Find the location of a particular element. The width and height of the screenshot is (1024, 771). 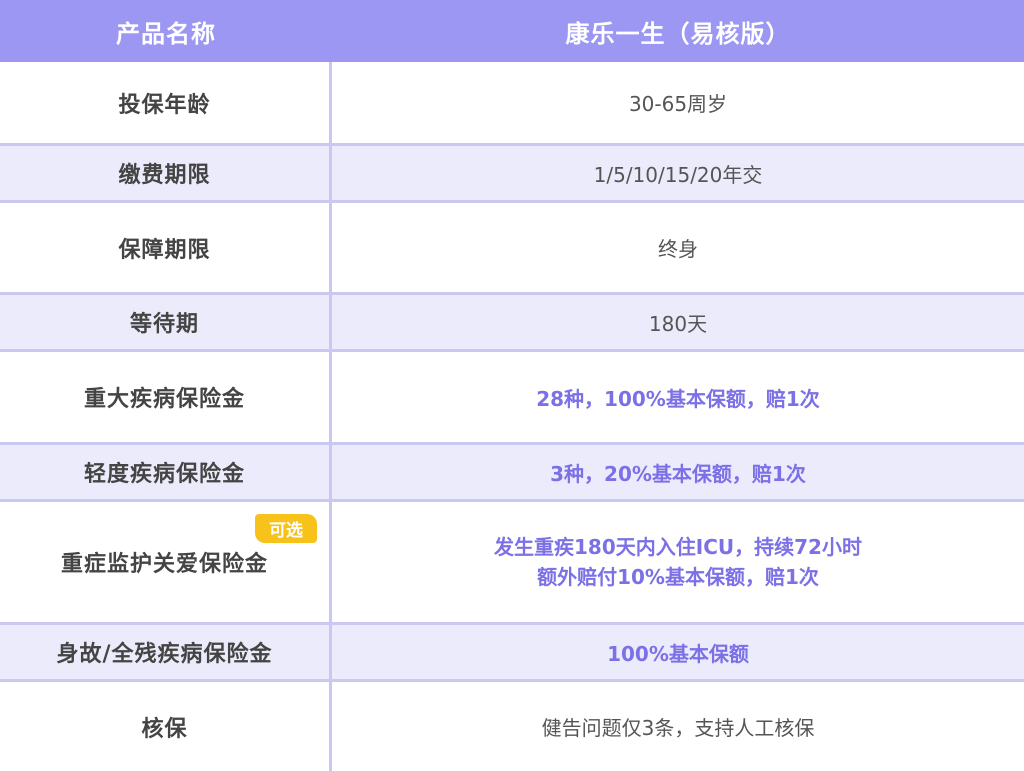

table-row-critical-illness: 重大疾病保险金 28种，100%基本保额，赔1次 is located at coordinates (512, 398).